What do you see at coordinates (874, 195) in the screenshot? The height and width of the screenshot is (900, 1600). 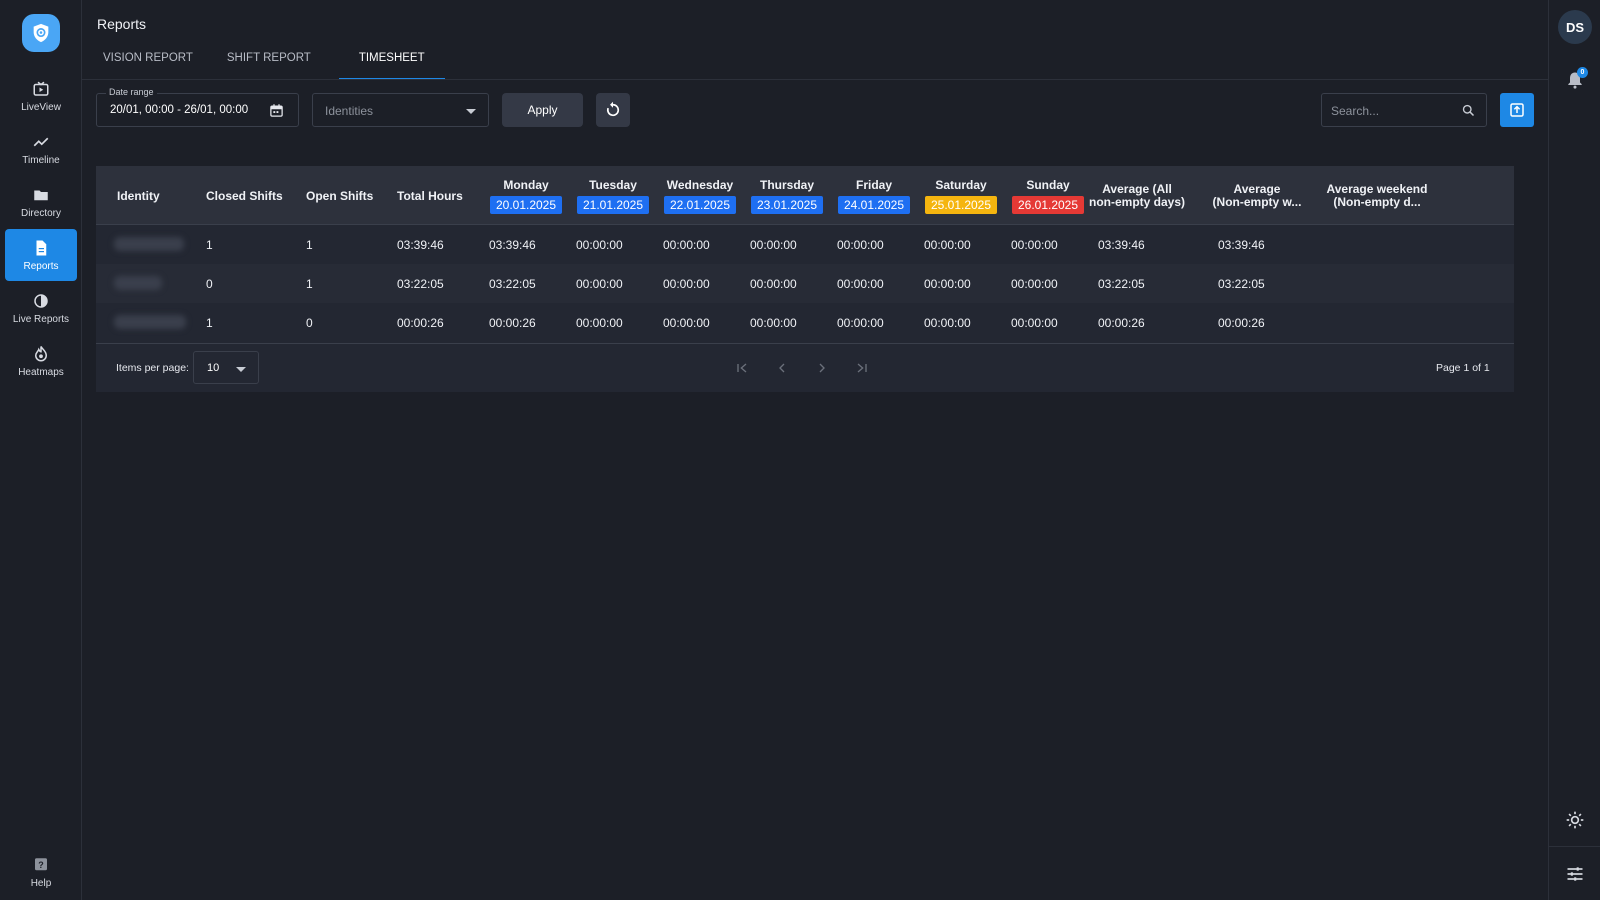 I see `column-header-friday: Friday 24.01.2025` at bounding box center [874, 195].